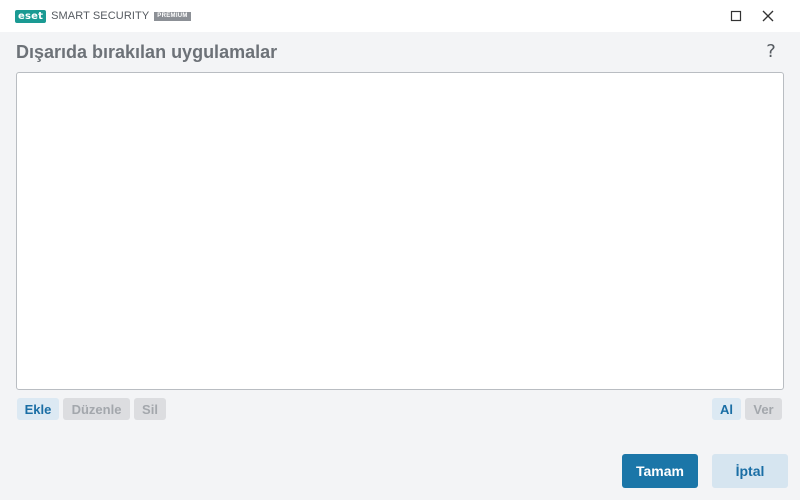  Describe the element at coordinates (96, 409) in the screenshot. I see `edit-button: Düzenle` at that location.